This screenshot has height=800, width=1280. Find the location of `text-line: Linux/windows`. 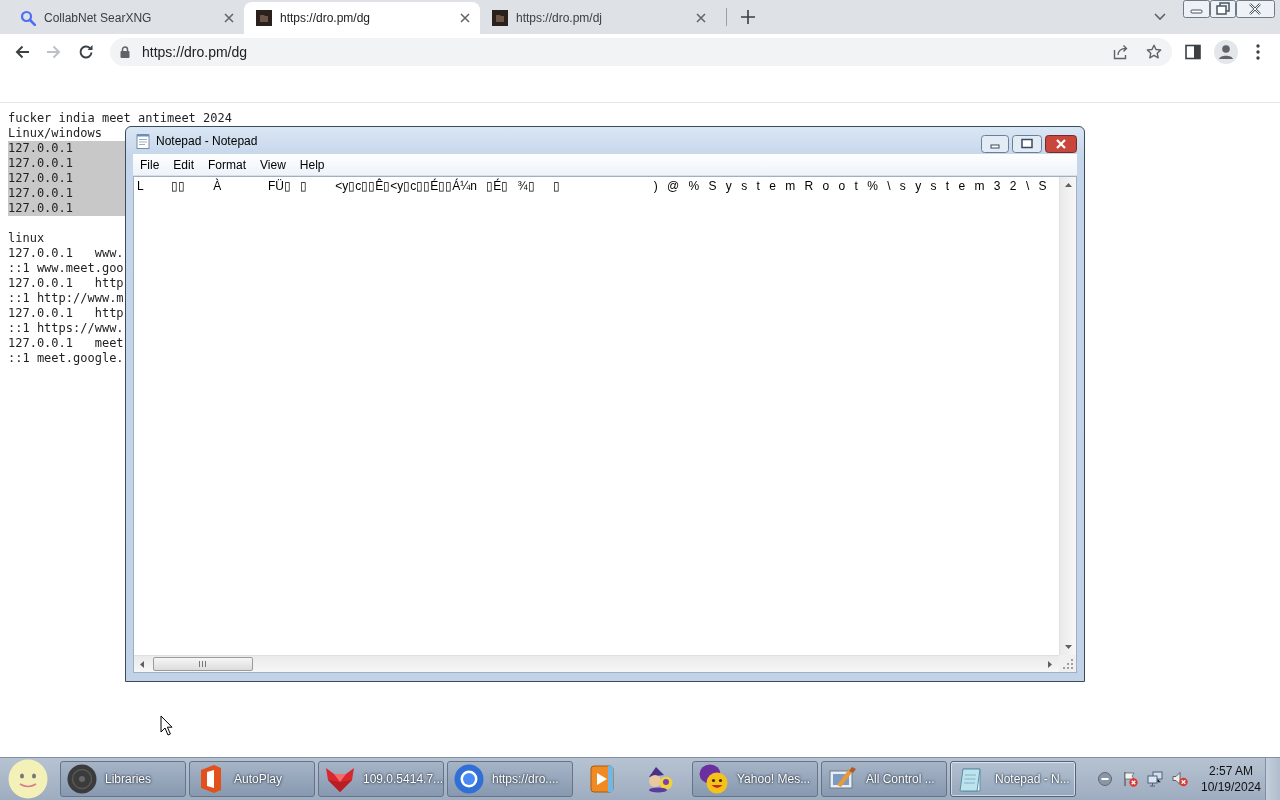

text-line: Linux/windows is located at coordinates (55, 133).